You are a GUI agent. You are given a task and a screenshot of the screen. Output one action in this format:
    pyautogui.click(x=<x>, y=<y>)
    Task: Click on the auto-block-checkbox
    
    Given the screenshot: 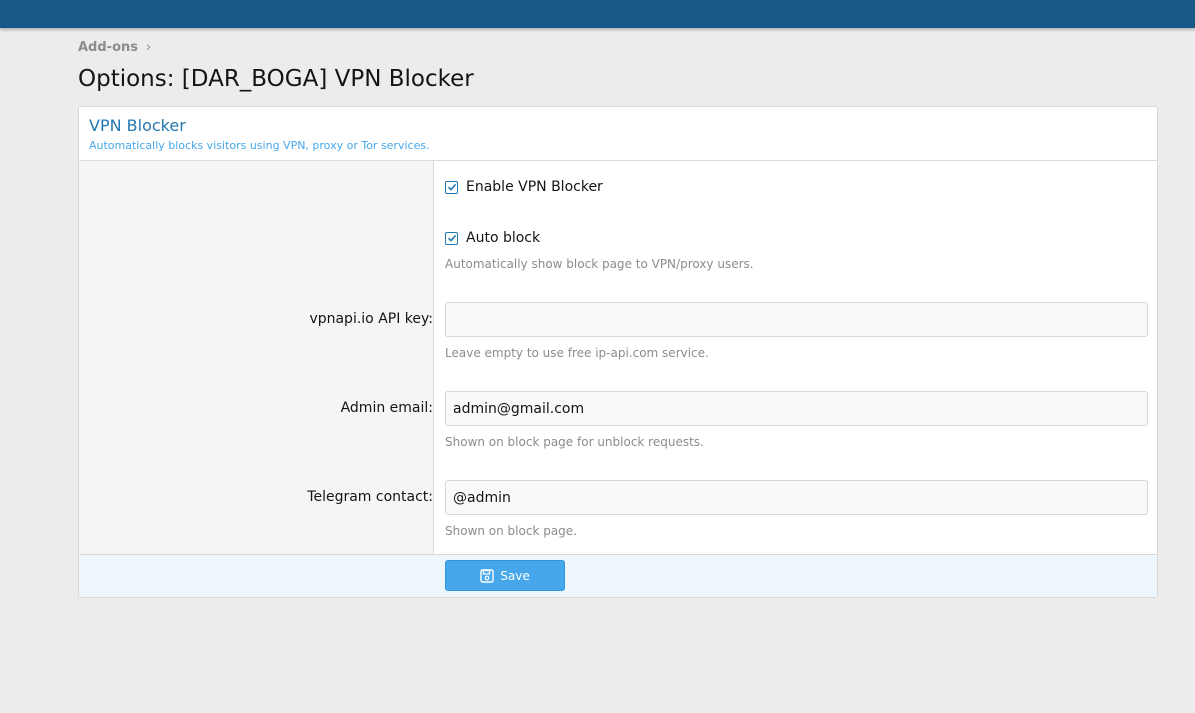 What is the action you would take?
    pyautogui.click(x=451, y=238)
    